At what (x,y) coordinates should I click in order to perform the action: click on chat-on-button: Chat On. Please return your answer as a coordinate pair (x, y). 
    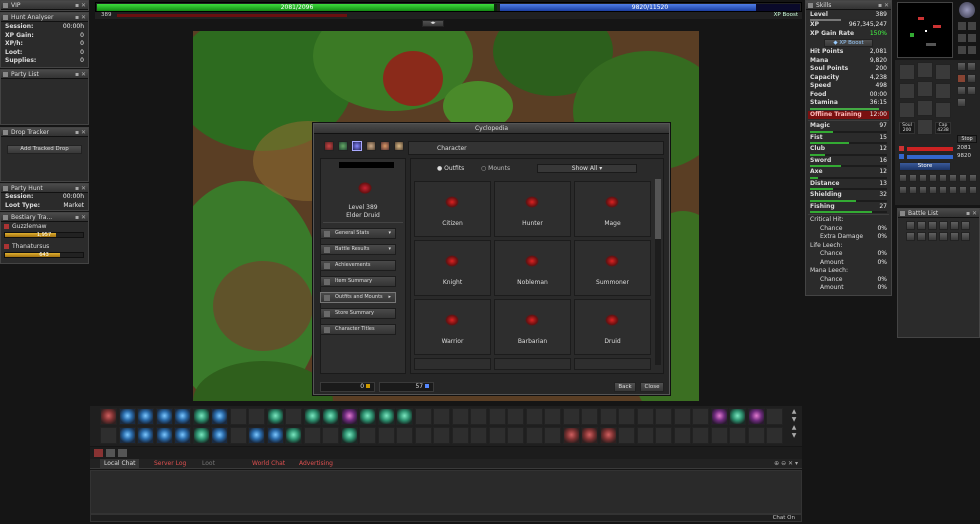
    Looking at the image, I should click on (784, 518).